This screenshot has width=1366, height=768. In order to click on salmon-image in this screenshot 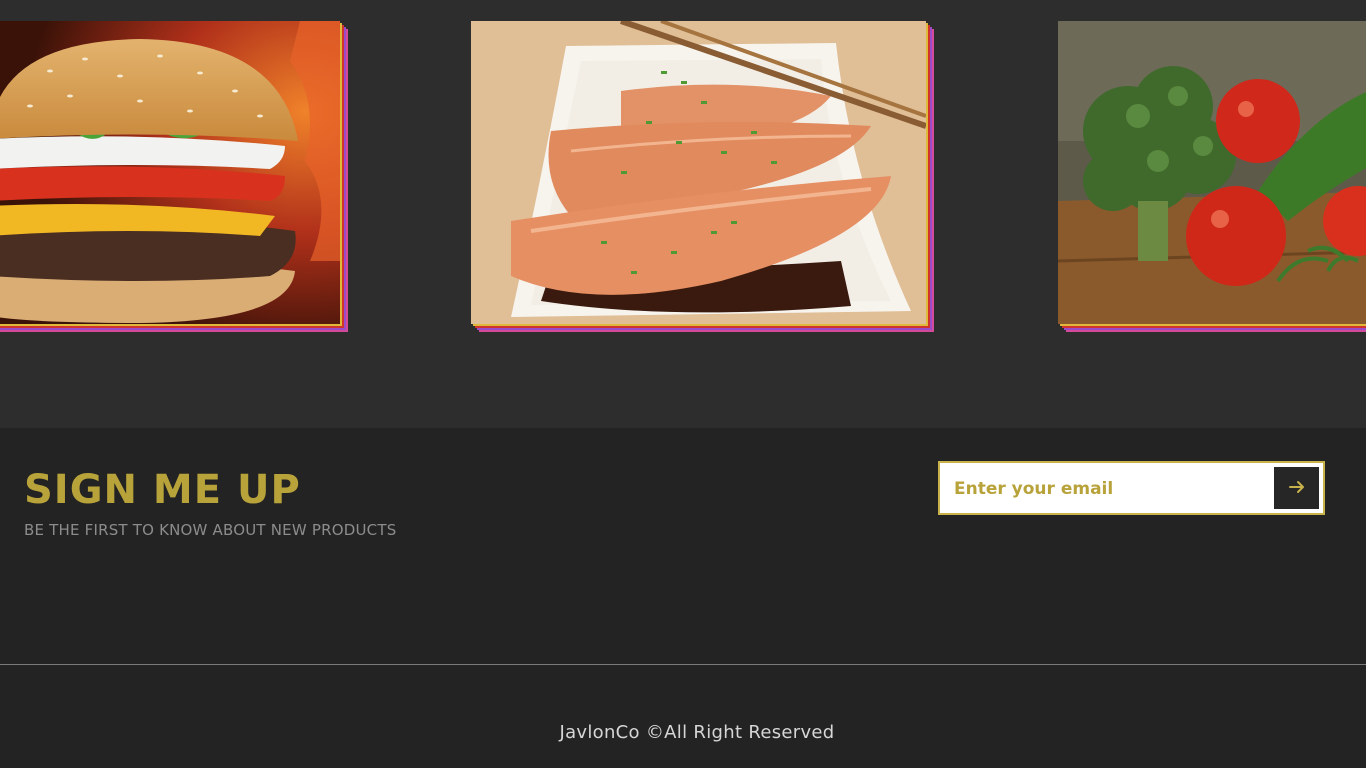, I will do `click(698, 172)`.